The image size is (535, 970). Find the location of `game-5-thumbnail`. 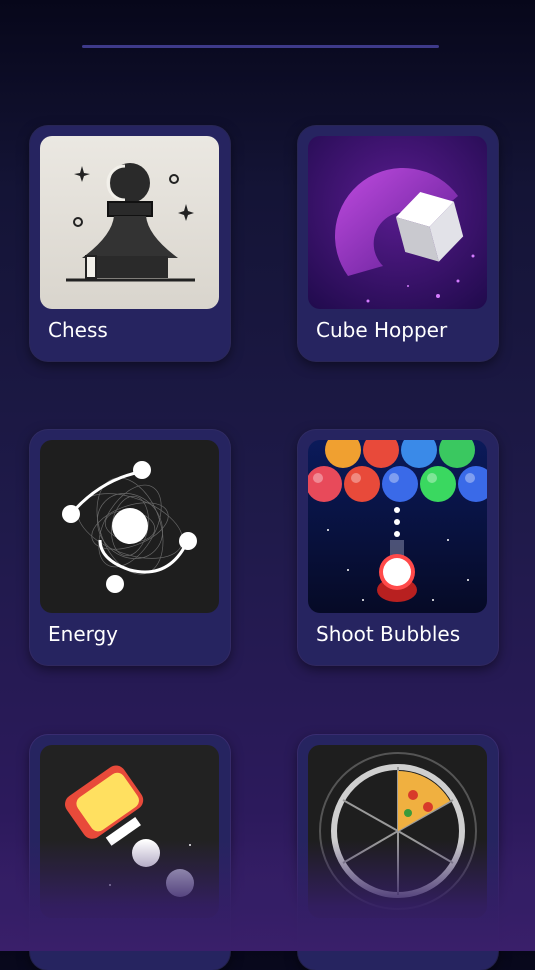

game-5-thumbnail is located at coordinates (129, 831).